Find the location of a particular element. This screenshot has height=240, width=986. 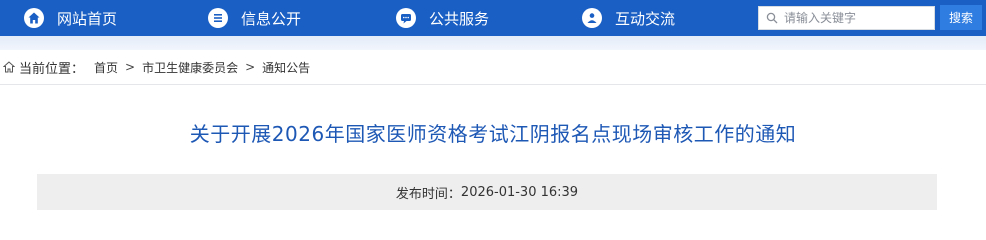

nav-item-interaction: 互动交流 is located at coordinates (628, 18).